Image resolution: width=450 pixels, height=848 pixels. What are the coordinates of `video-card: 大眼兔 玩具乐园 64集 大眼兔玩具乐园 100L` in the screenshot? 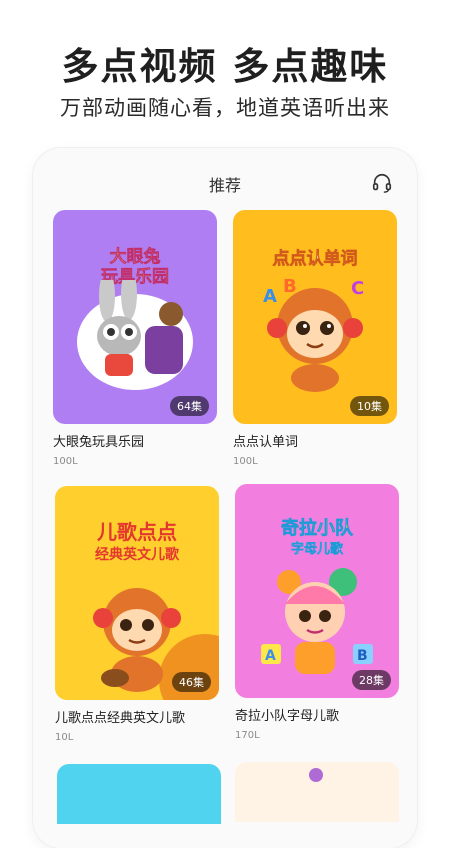 It's located at (135, 338).